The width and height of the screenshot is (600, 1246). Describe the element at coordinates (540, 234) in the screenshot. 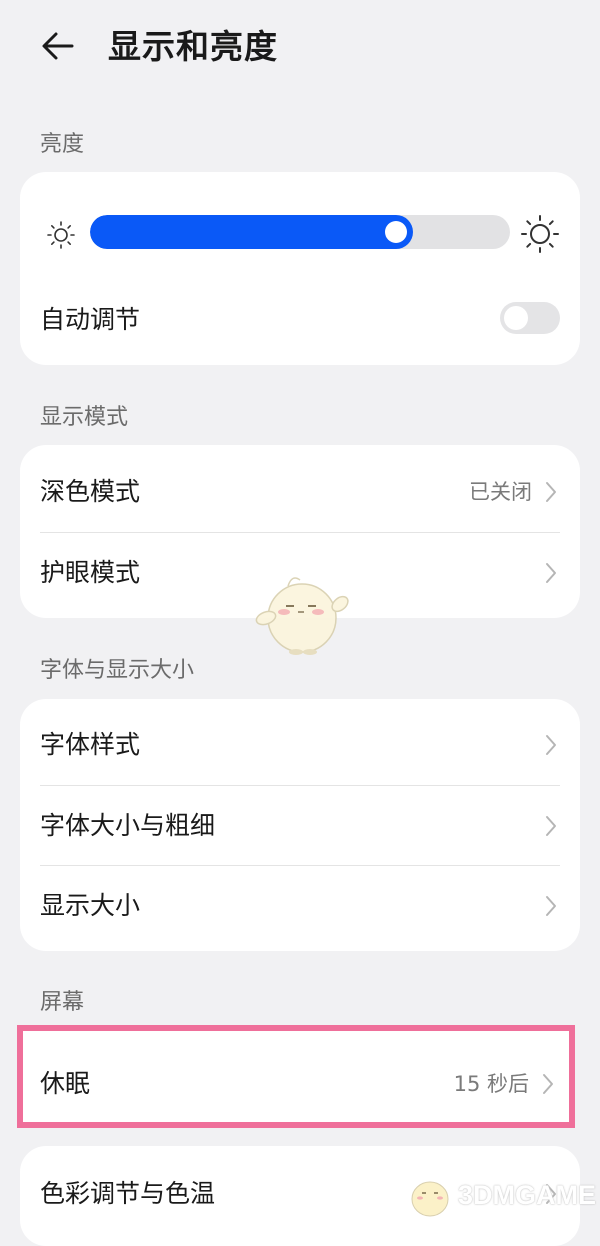

I see `sun-large-icon` at that location.